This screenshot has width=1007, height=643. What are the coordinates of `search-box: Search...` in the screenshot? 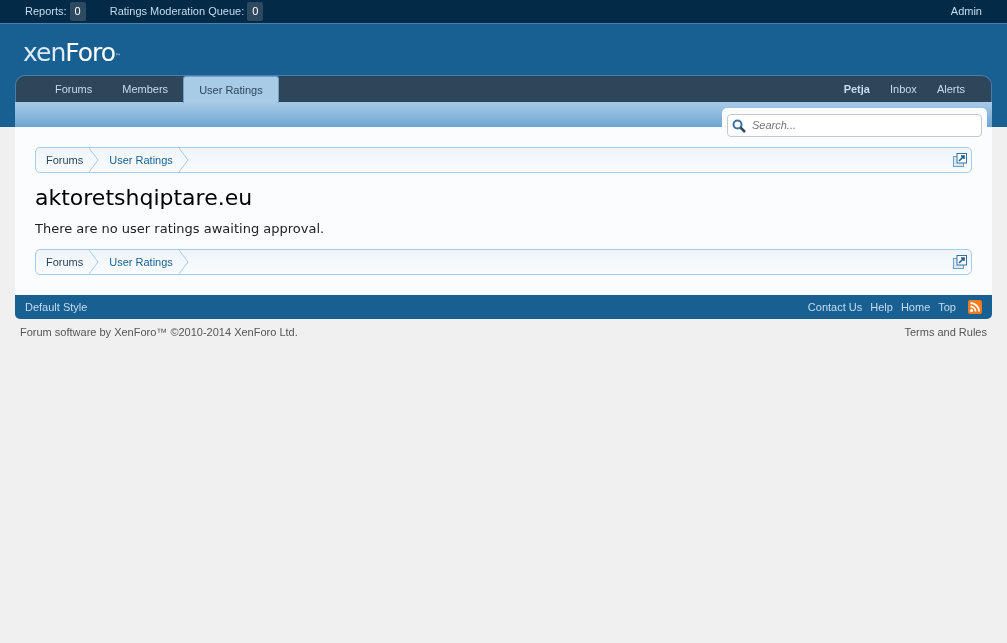 It's located at (854, 125).